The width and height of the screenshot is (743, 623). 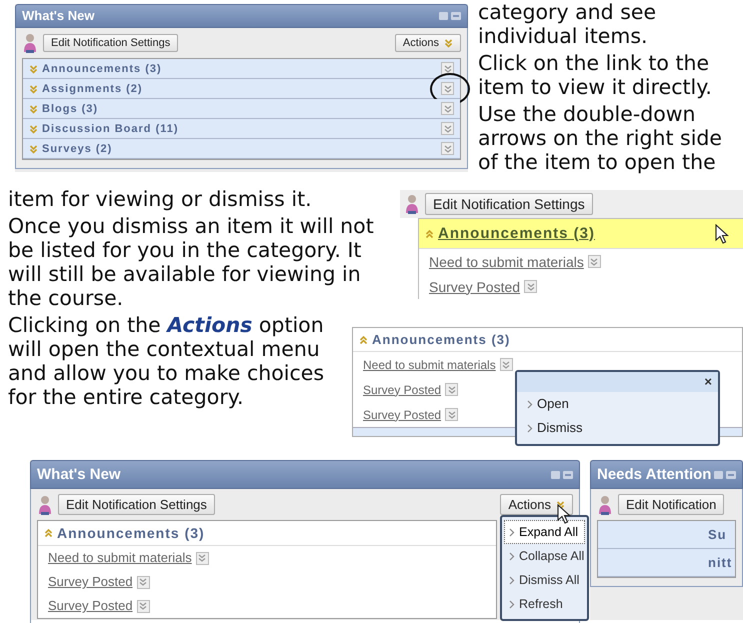 What do you see at coordinates (544, 604) in the screenshot?
I see `menu-option: Refresh` at bounding box center [544, 604].